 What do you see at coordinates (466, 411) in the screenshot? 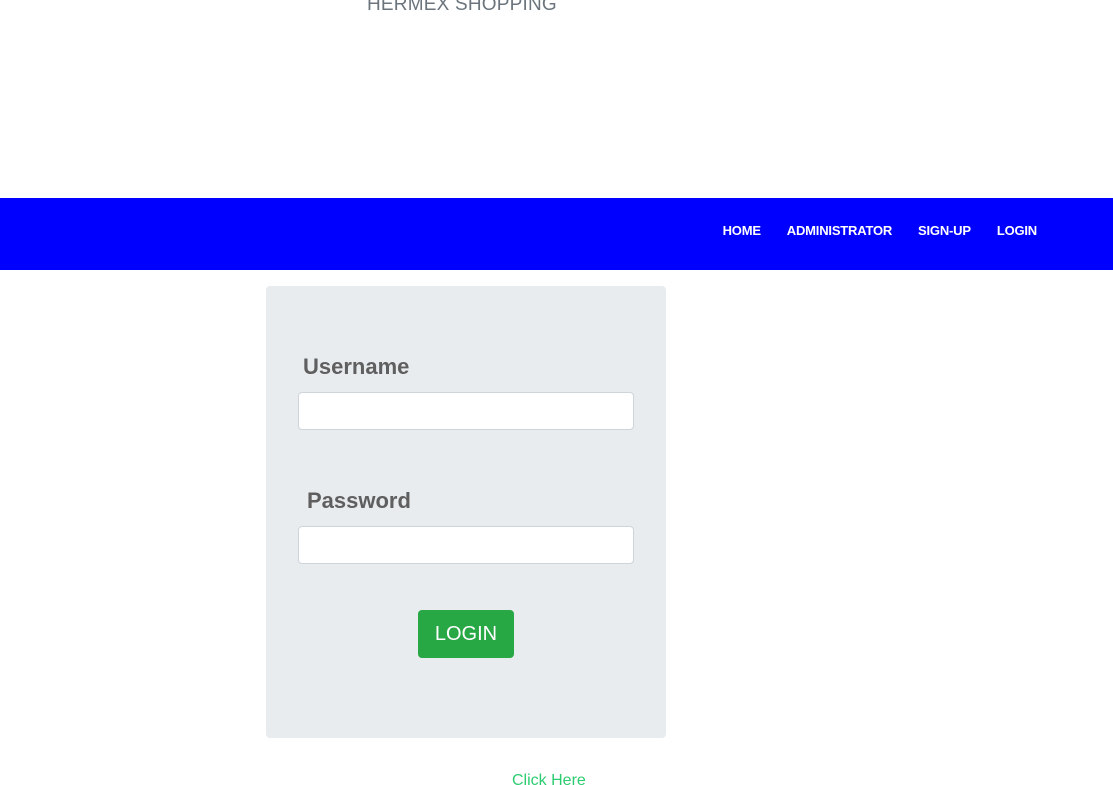
I see `username-input` at bounding box center [466, 411].